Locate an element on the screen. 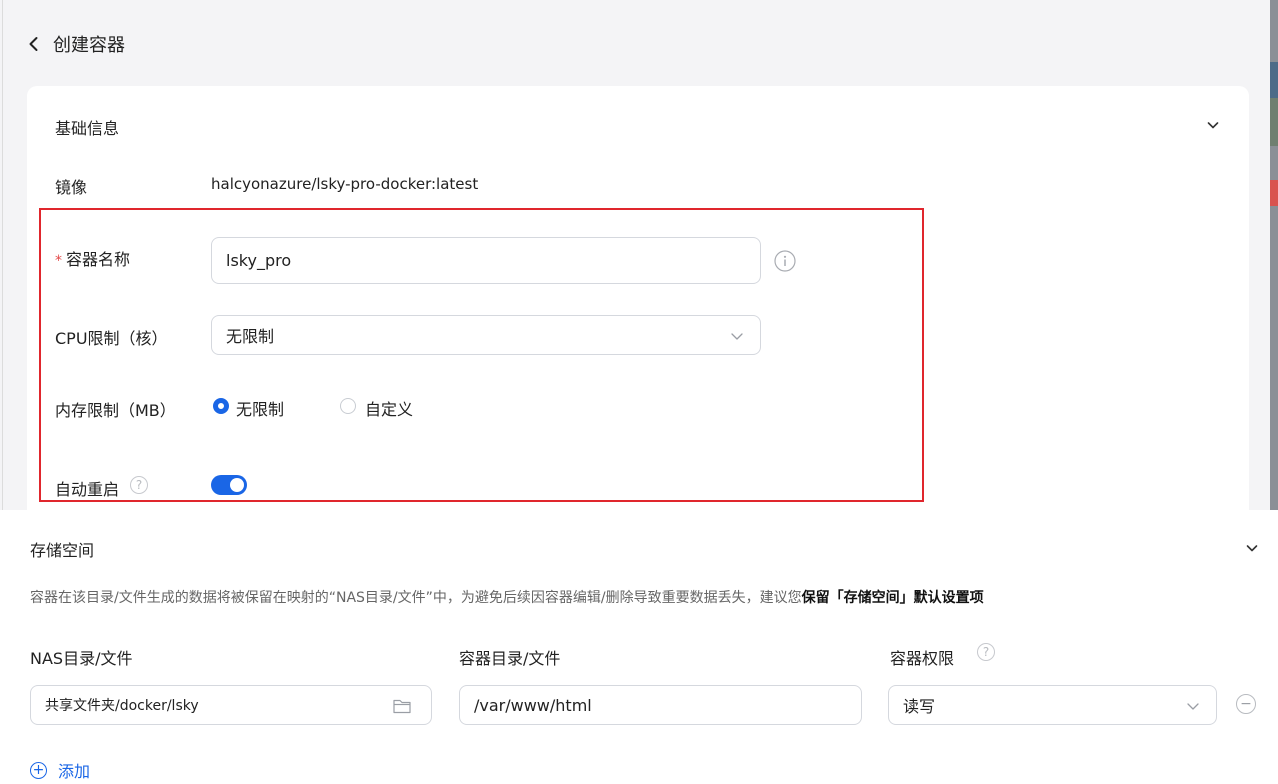 The width and height of the screenshot is (1278, 784). container-path-input: /var/www/html is located at coordinates (660, 705).